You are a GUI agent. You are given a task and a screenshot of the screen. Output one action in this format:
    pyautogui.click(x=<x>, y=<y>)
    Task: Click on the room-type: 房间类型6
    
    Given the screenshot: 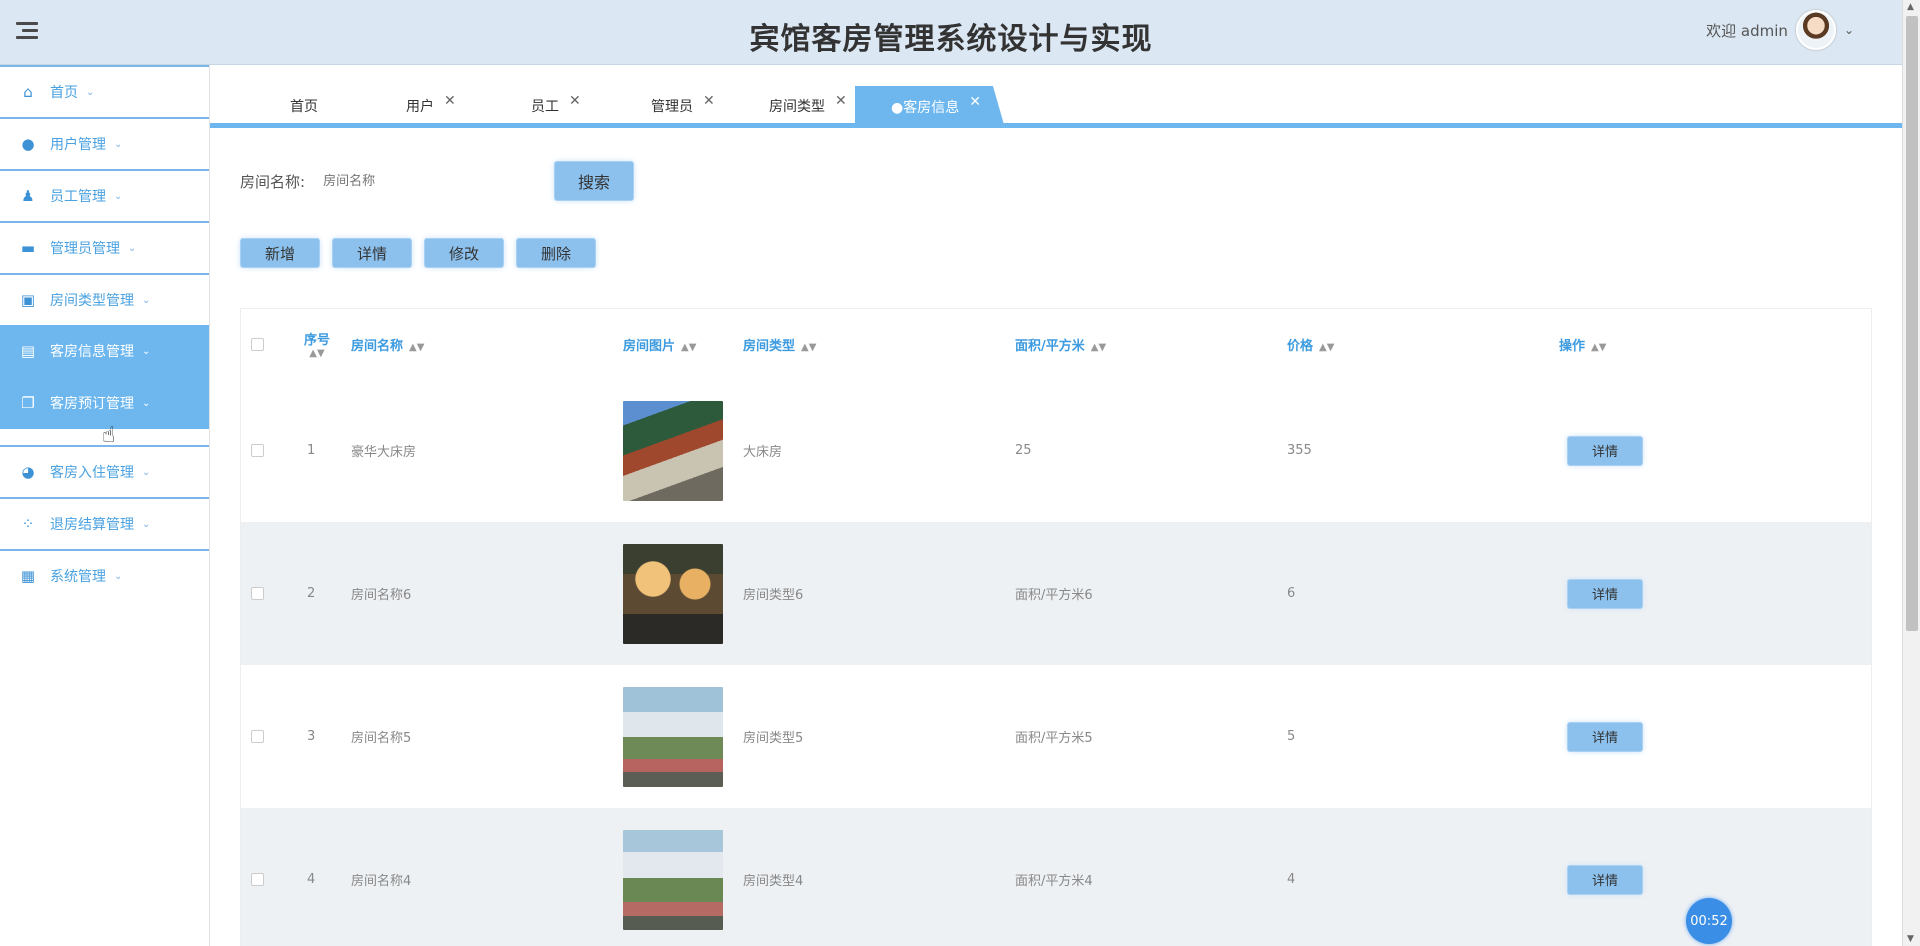 What is the action you would take?
    pyautogui.click(x=773, y=595)
    